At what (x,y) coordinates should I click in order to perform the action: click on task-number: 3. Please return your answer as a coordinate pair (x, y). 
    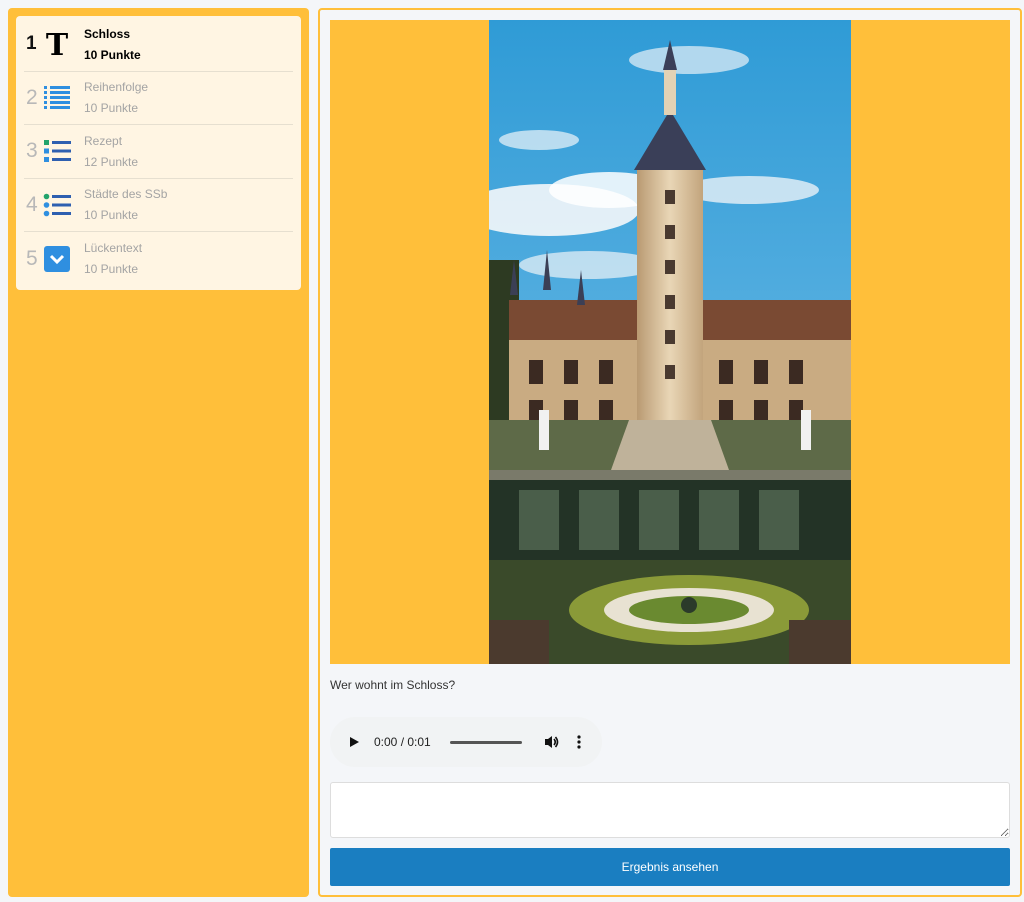
    Looking at the image, I should click on (32, 151).